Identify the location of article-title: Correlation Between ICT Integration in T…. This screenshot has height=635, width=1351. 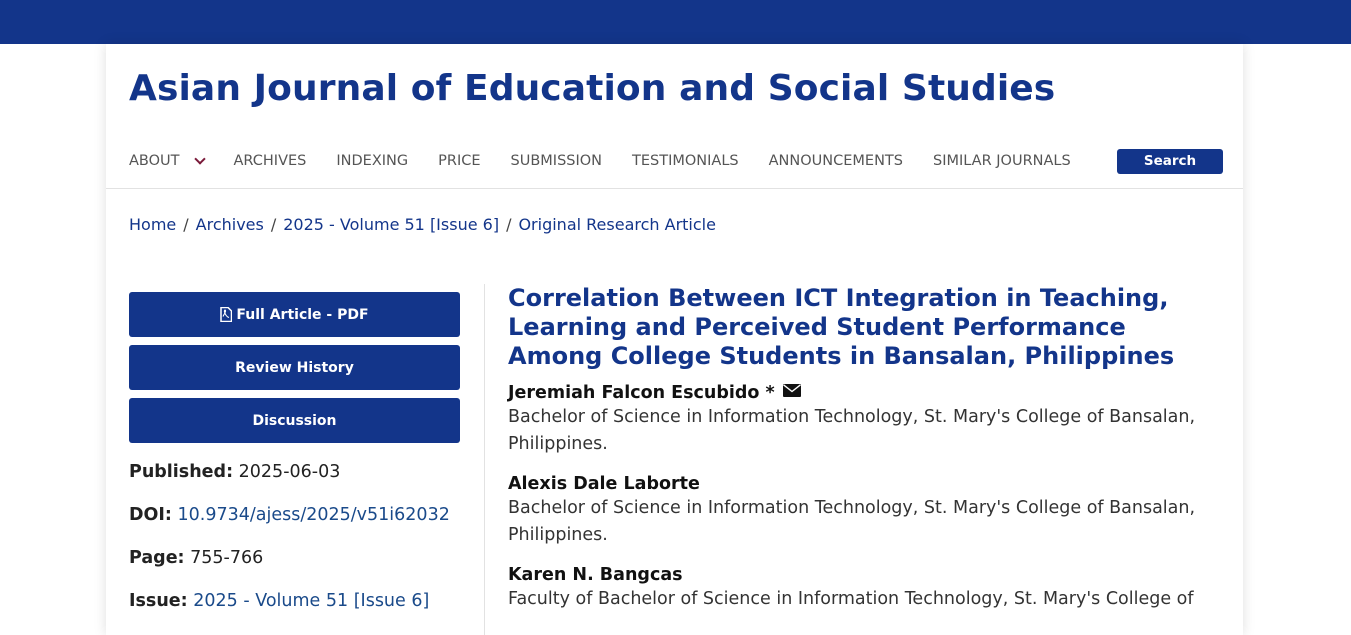
(841, 327).